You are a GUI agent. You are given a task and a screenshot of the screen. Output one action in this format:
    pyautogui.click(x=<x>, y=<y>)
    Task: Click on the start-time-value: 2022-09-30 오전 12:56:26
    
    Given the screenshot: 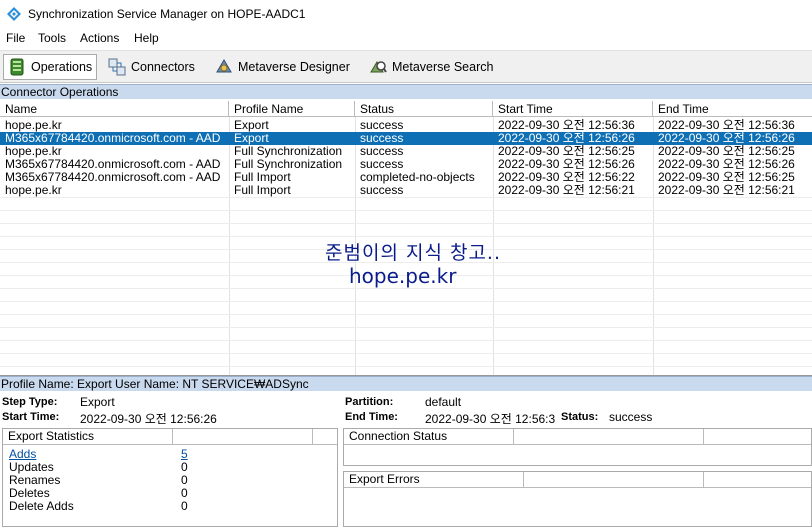 What is the action you would take?
    pyautogui.click(x=148, y=419)
    